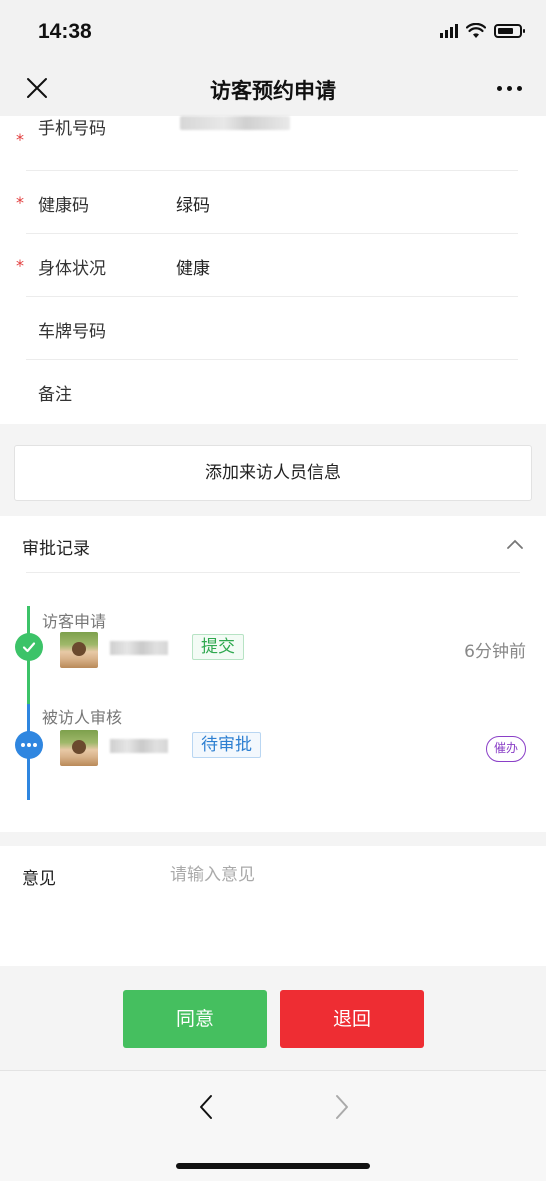  What do you see at coordinates (29, 647) in the screenshot?
I see `check-icon` at bounding box center [29, 647].